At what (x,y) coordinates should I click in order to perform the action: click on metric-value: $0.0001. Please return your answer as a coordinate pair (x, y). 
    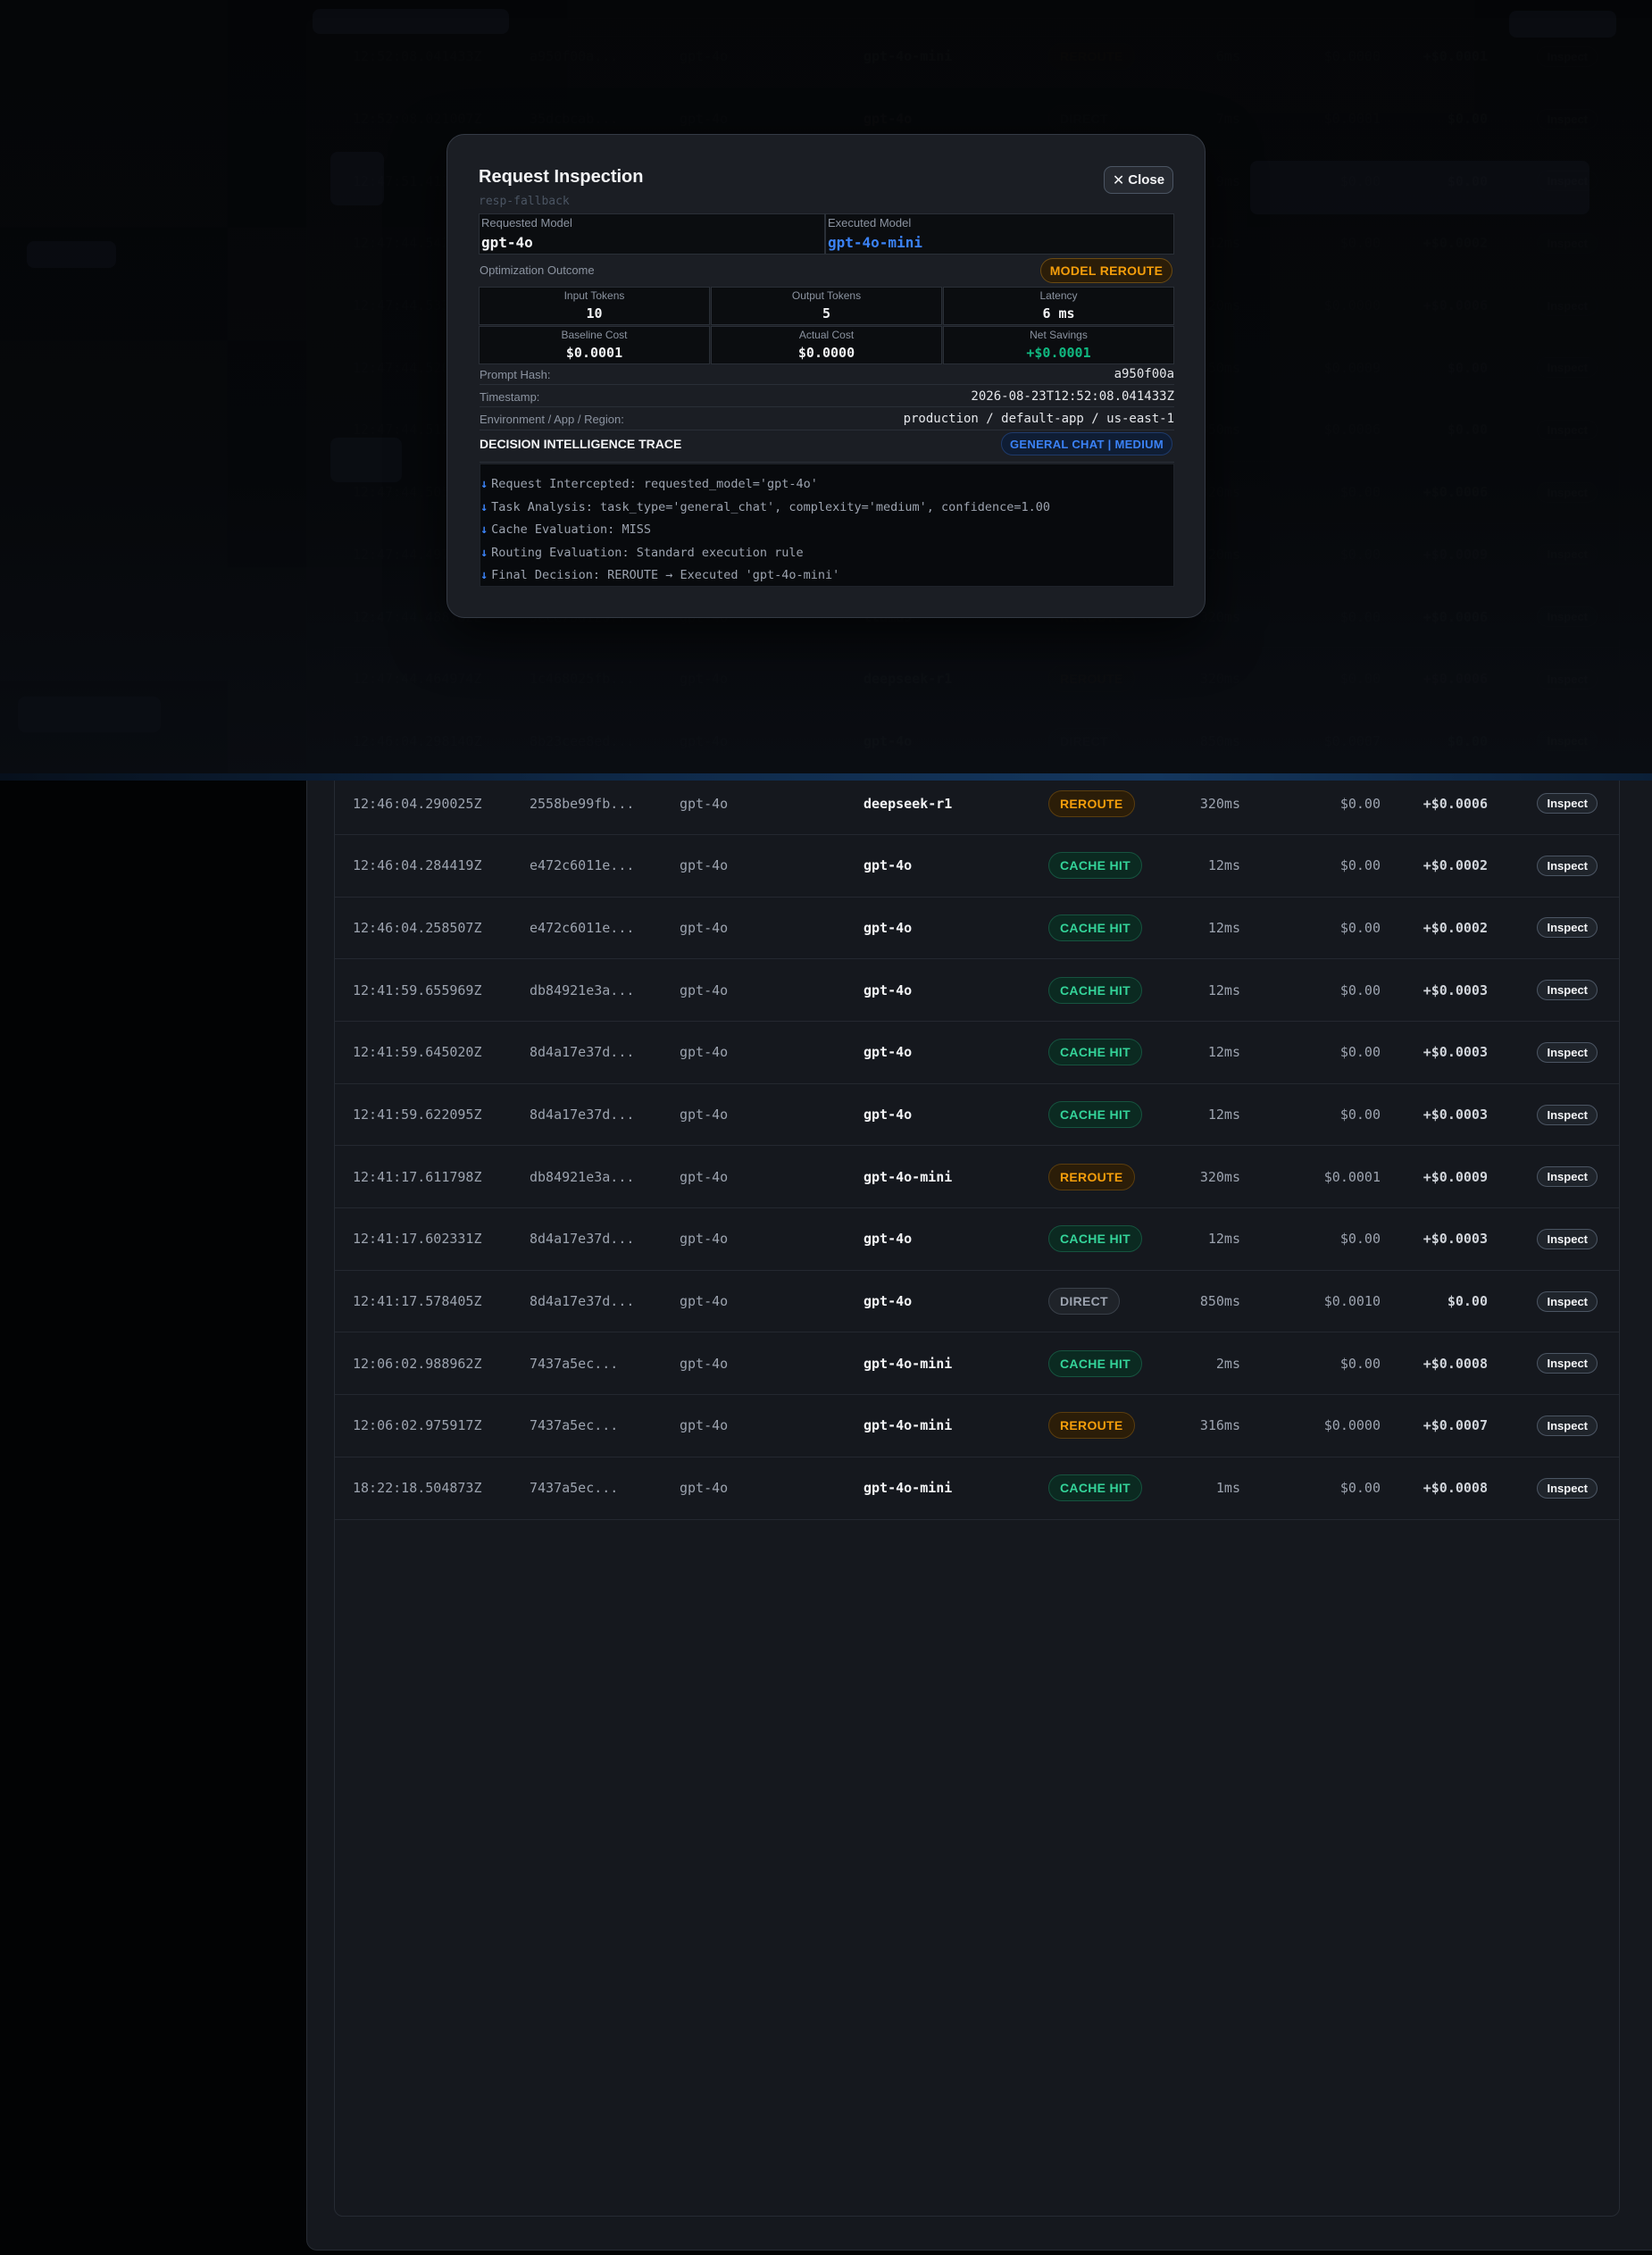
    Looking at the image, I should click on (594, 353).